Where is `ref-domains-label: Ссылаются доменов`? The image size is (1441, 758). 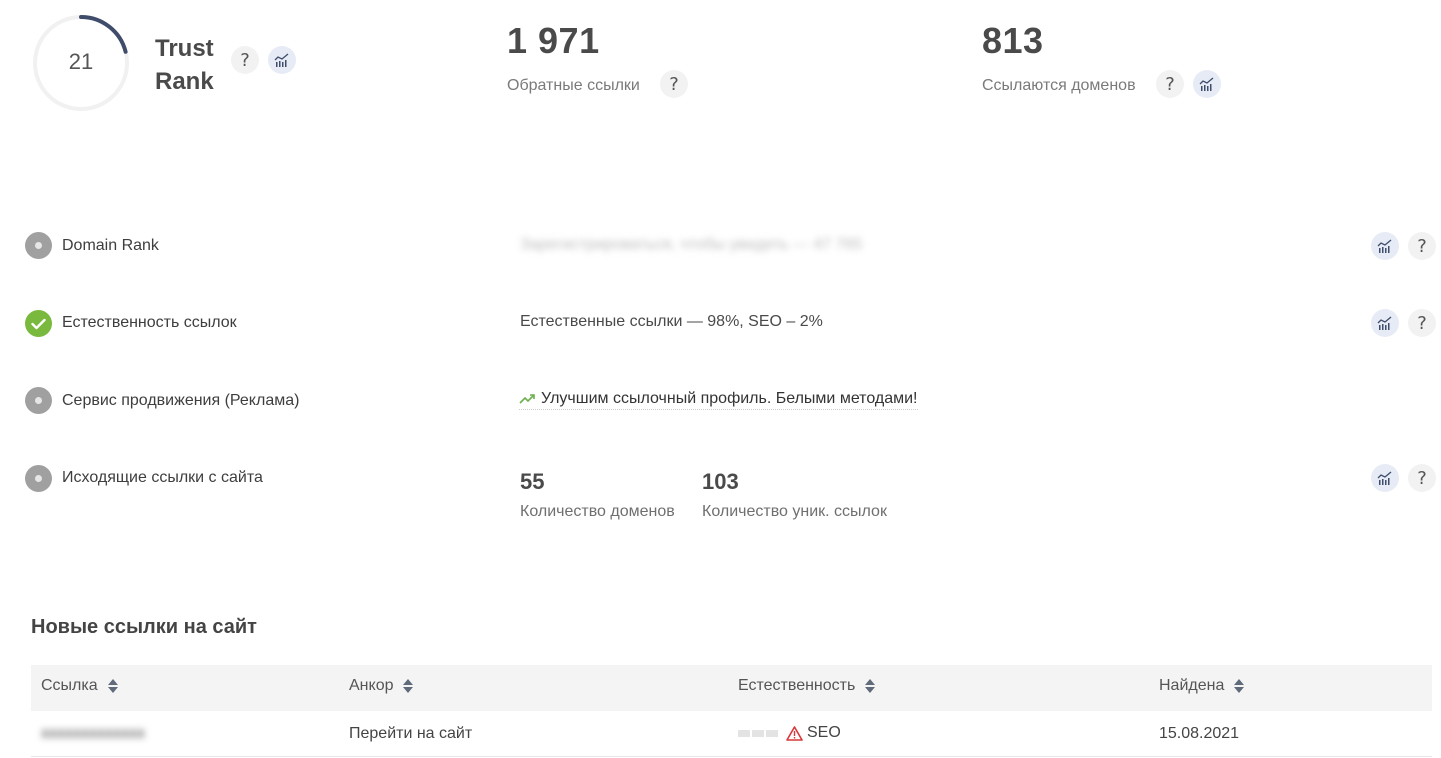
ref-domains-label: Ссылаются доменов is located at coordinates (1059, 85).